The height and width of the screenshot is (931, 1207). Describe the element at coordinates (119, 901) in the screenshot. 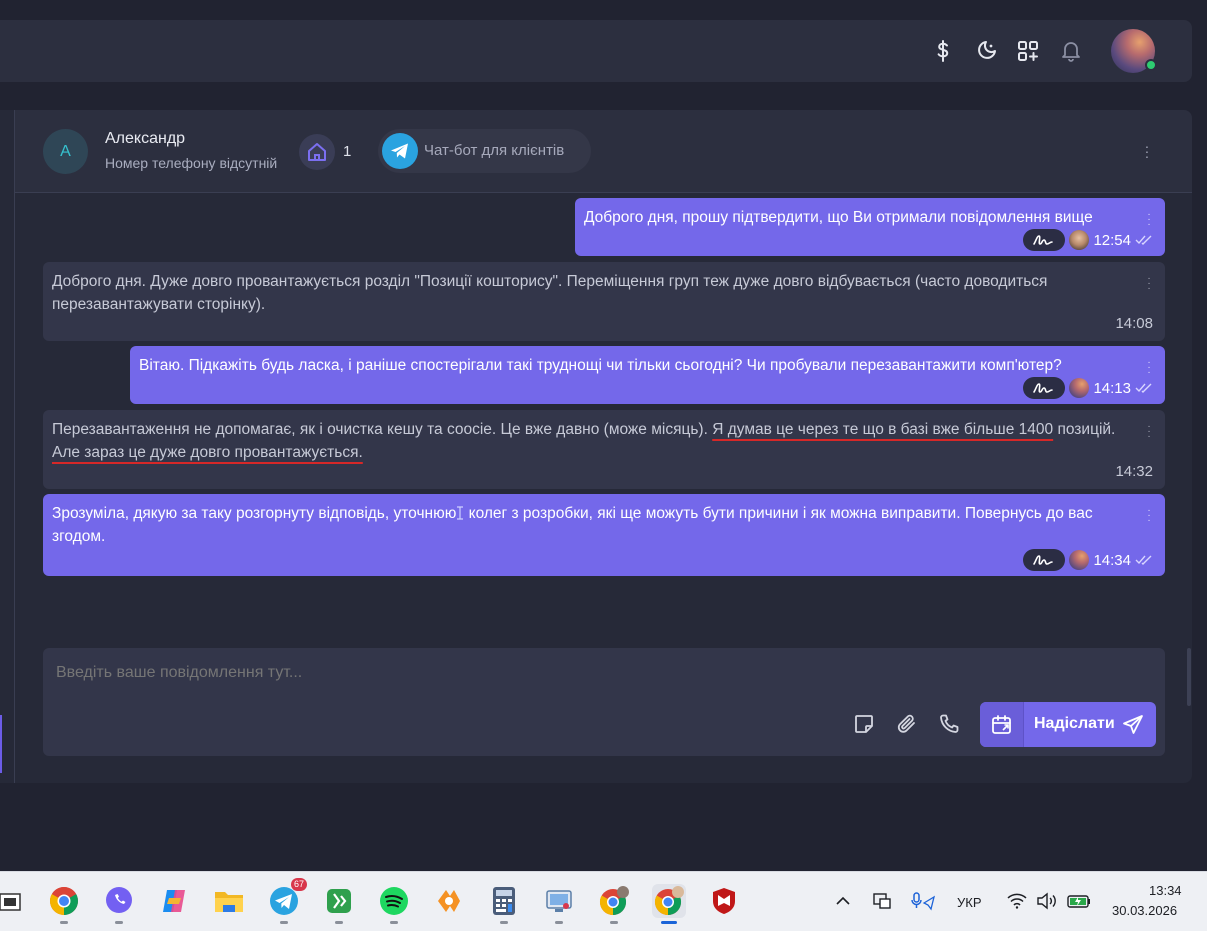

I see `viber-icon` at that location.